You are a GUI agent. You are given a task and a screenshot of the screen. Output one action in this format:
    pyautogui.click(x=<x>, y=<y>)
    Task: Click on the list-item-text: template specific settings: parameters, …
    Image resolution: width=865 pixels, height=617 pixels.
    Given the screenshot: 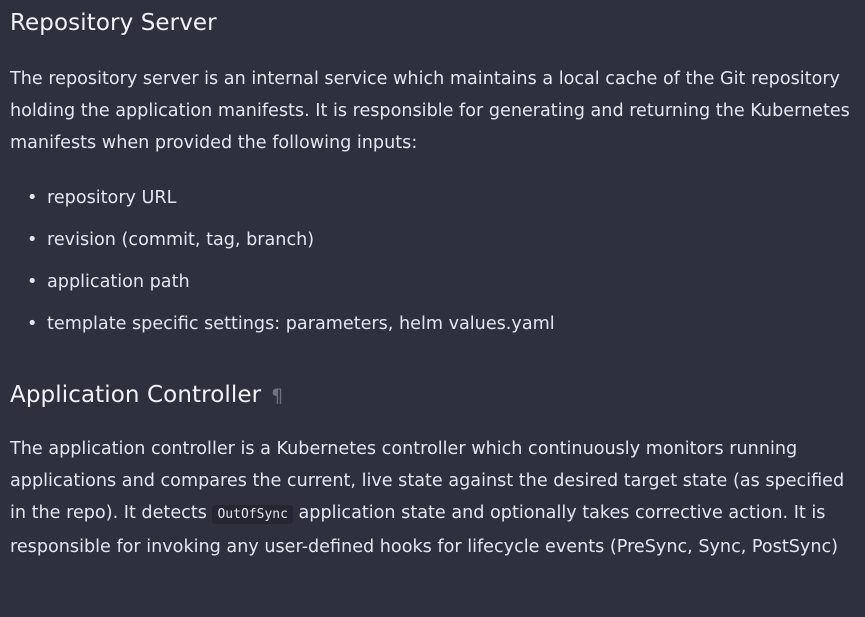 What is the action you would take?
    pyautogui.click(x=301, y=324)
    